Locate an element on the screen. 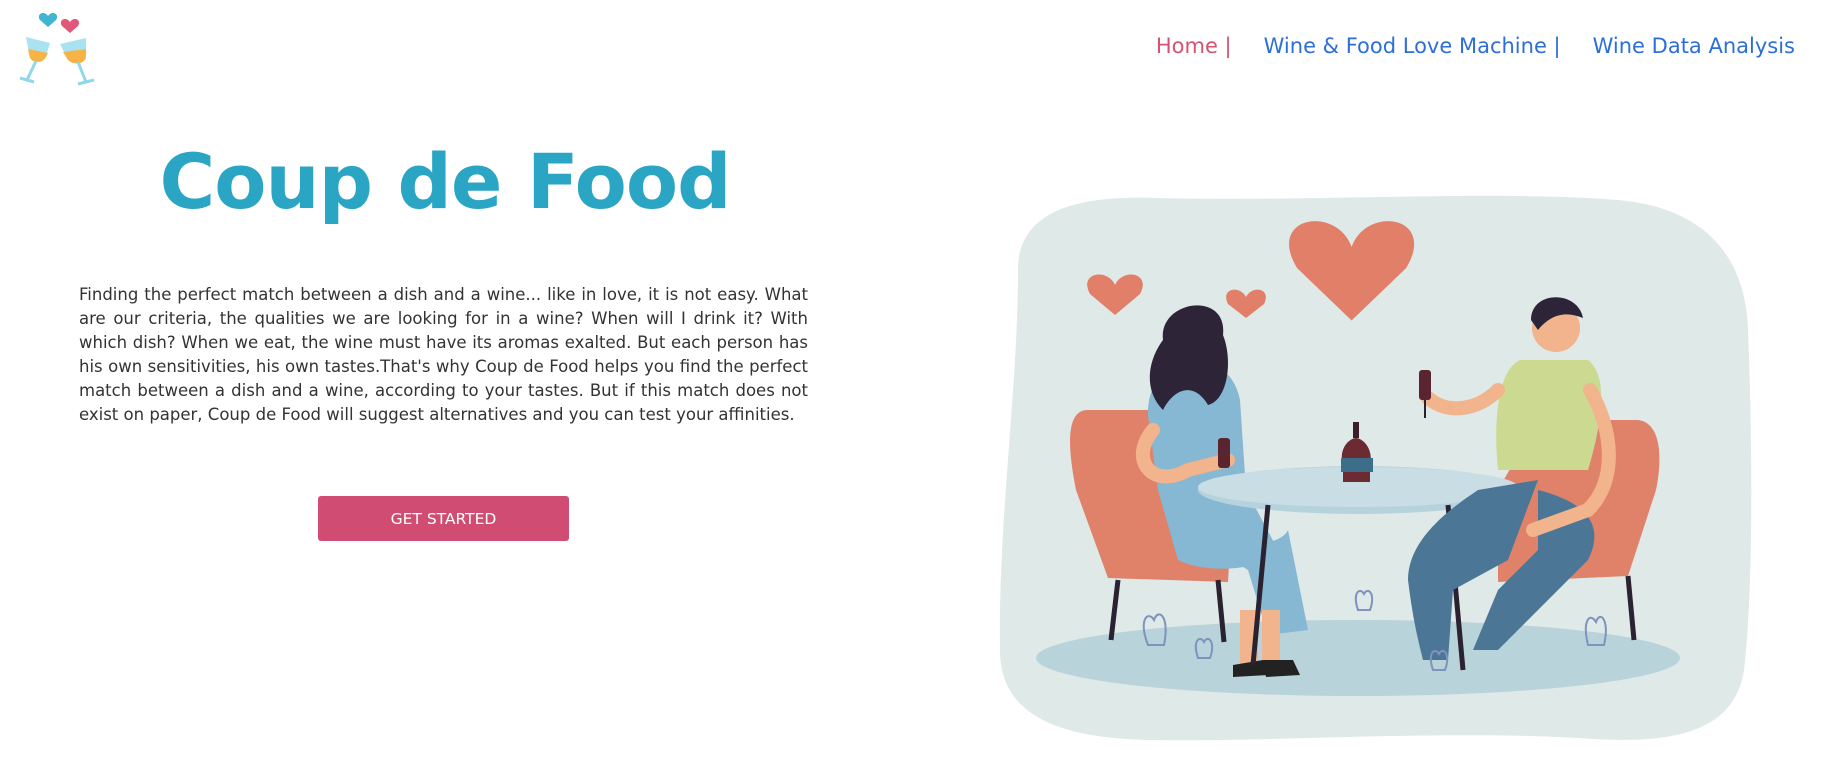 The image size is (1825, 757). nav-wine-food-love-machine-link: Wine & Food Love Machine | is located at coordinates (1412, 46).